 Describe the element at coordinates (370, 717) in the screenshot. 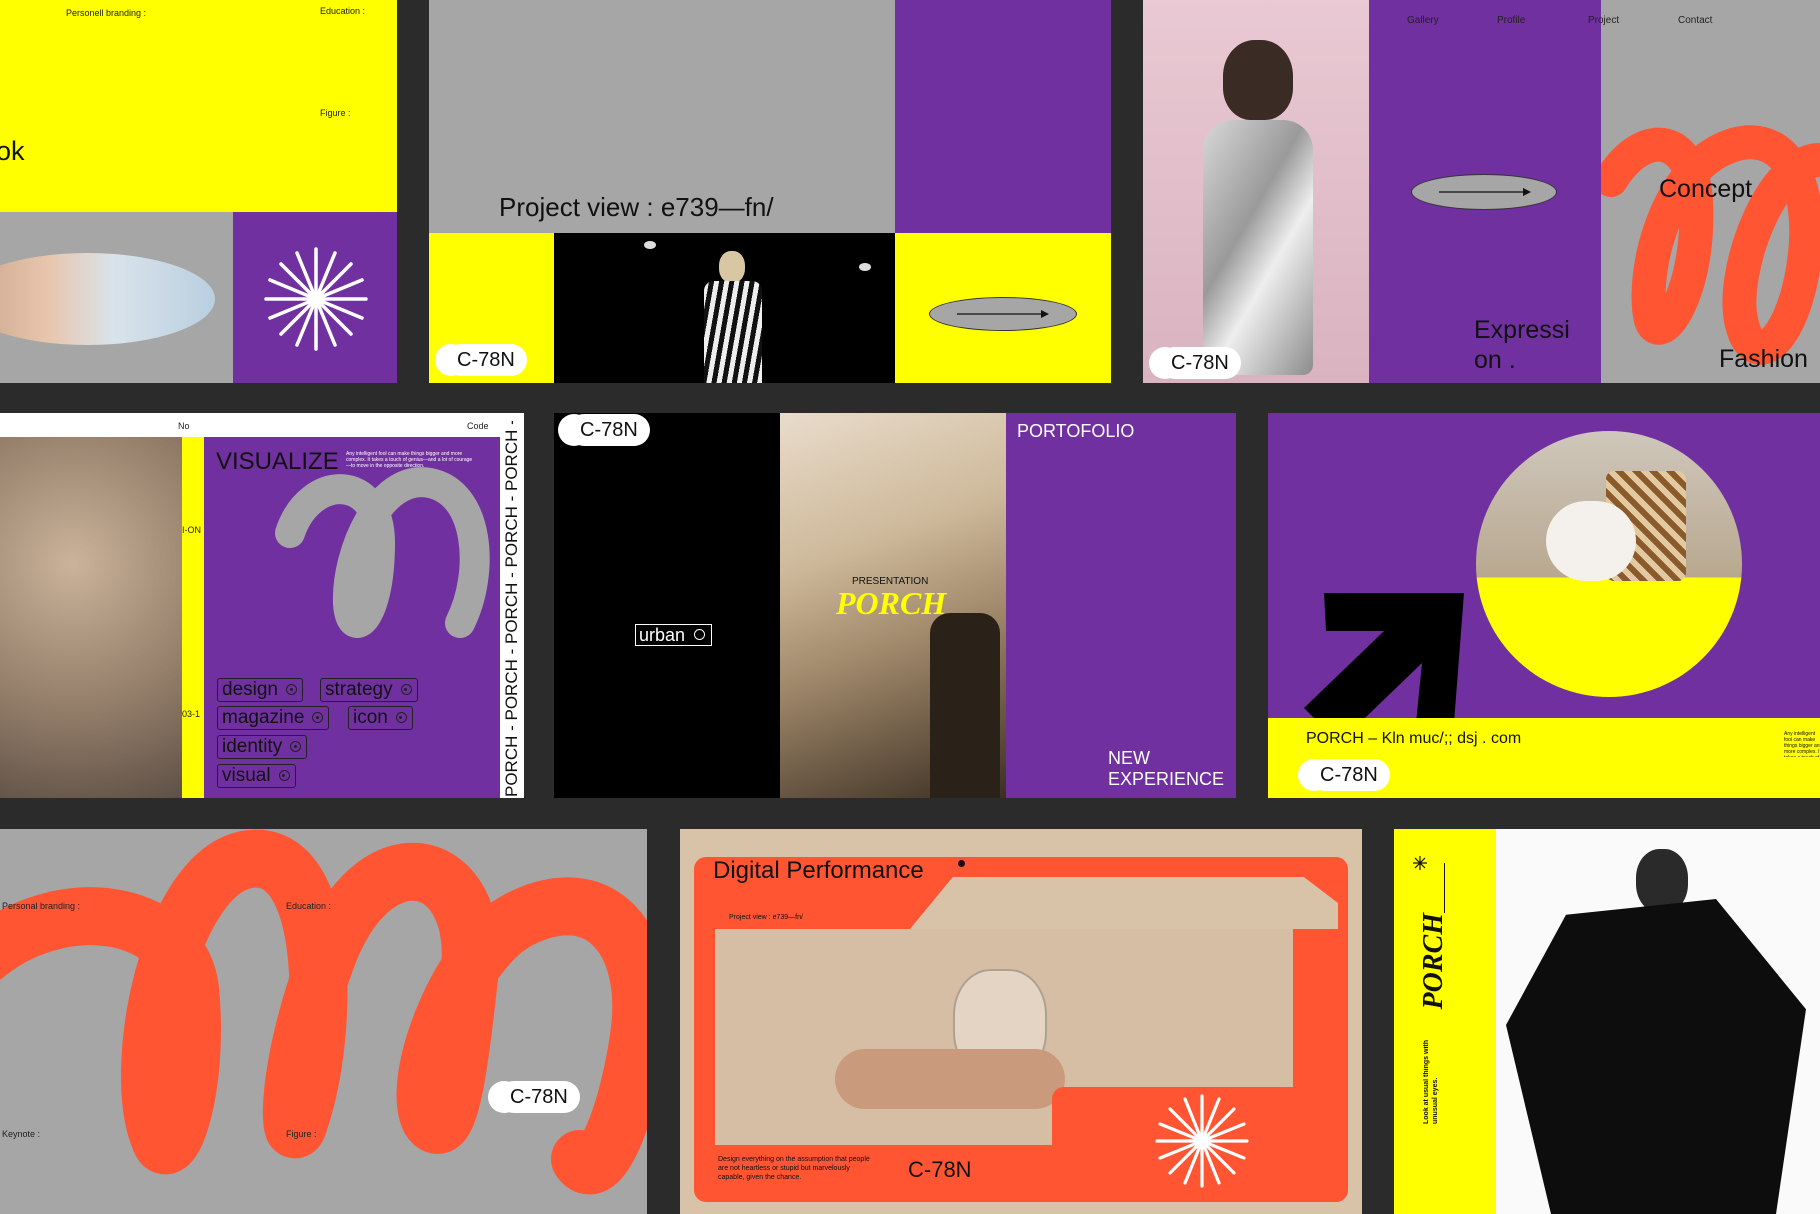

I see `tag-label: icon` at that location.